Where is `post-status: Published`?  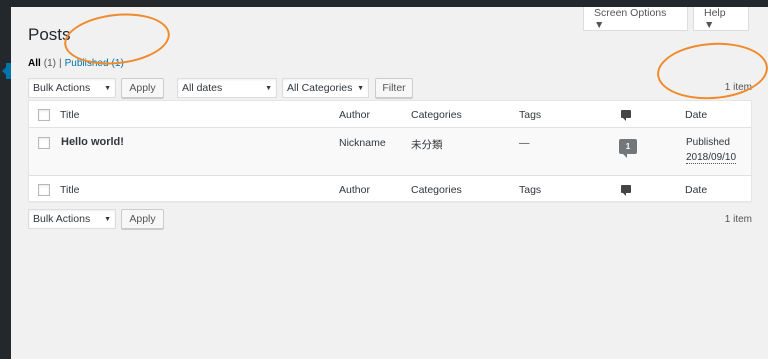 post-status: Published is located at coordinates (708, 142).